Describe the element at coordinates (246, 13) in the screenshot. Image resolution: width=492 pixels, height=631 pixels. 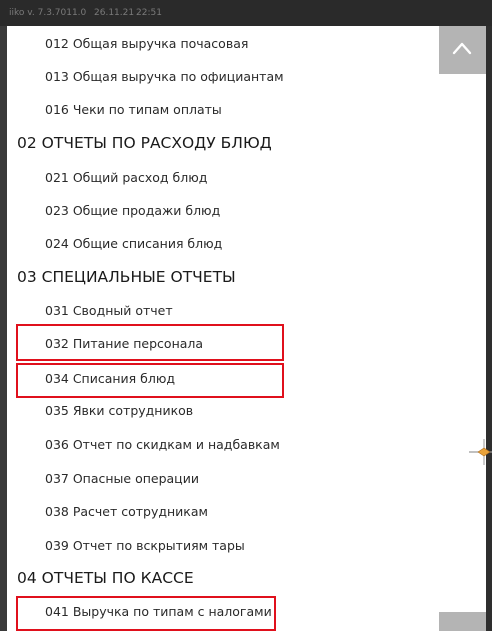
I see `status-bar: iiko v. 7.3.7011.0 26.11.21 22:51` at that location.